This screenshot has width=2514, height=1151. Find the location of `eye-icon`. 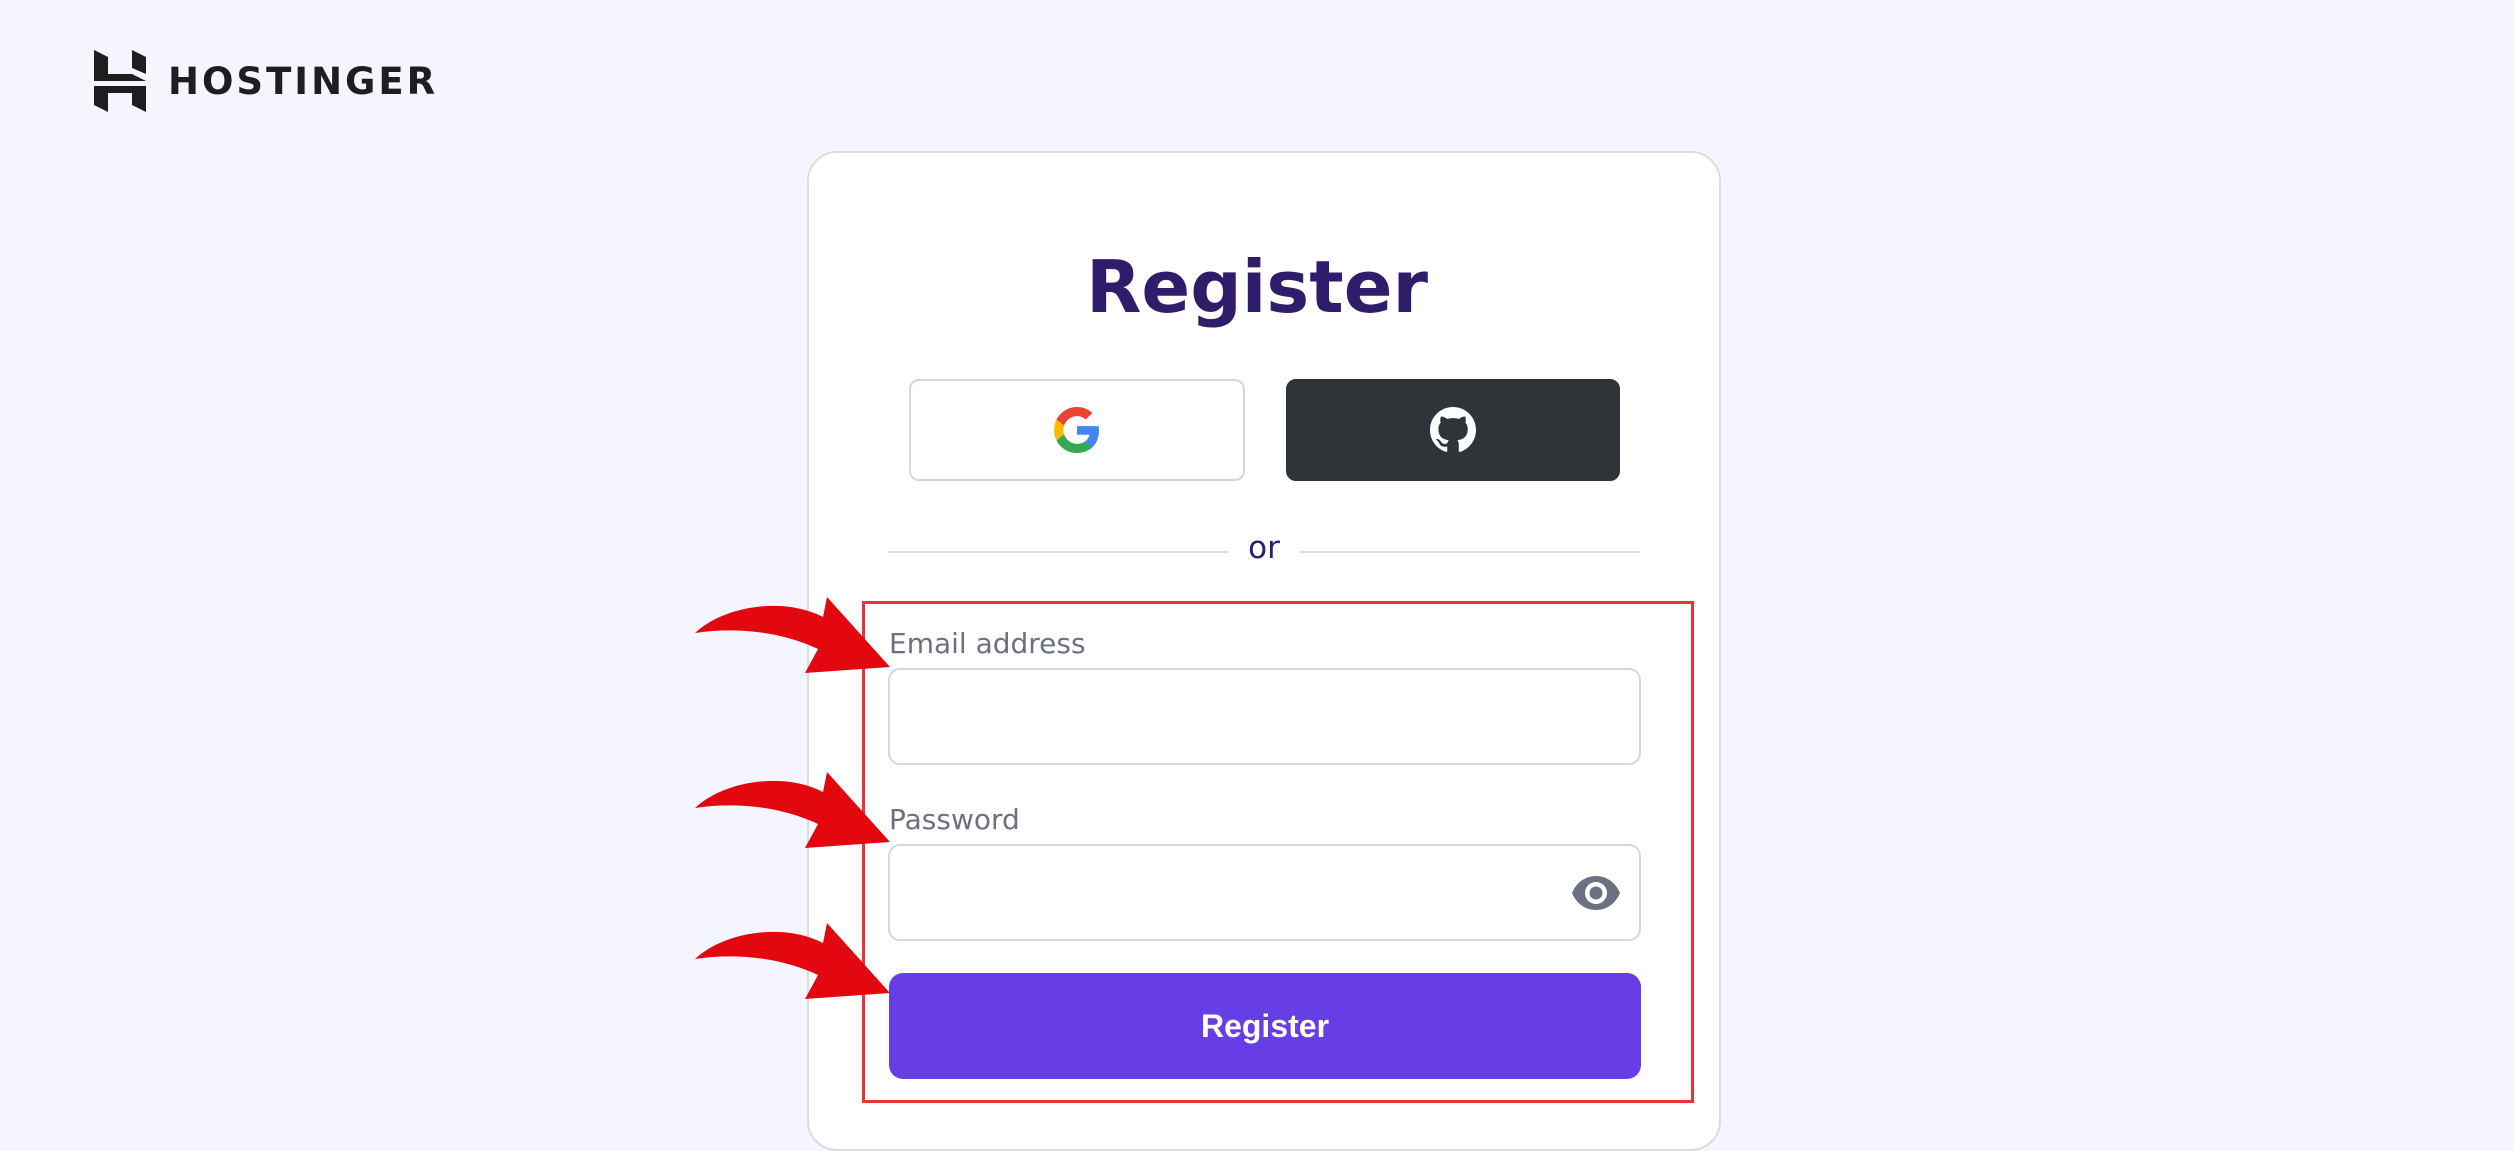

eye-icon is located at coordinates (1596, 893).